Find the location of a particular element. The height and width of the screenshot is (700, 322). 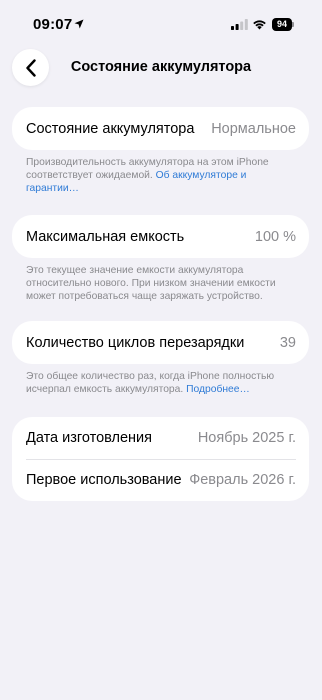

manufacture-date-row: Дата изготовления Ноябрь 2025 г. is located at coordinates (161, 438).